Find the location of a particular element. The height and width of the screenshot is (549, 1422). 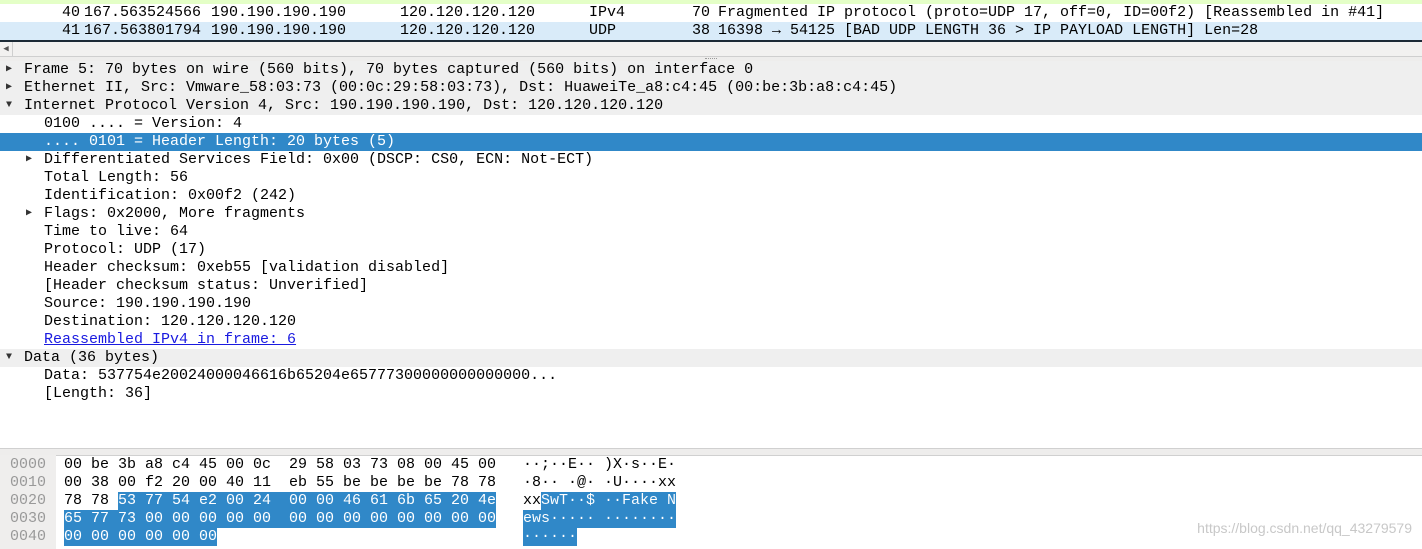

hex-byte: 29 is located at coordinates (298, 465).